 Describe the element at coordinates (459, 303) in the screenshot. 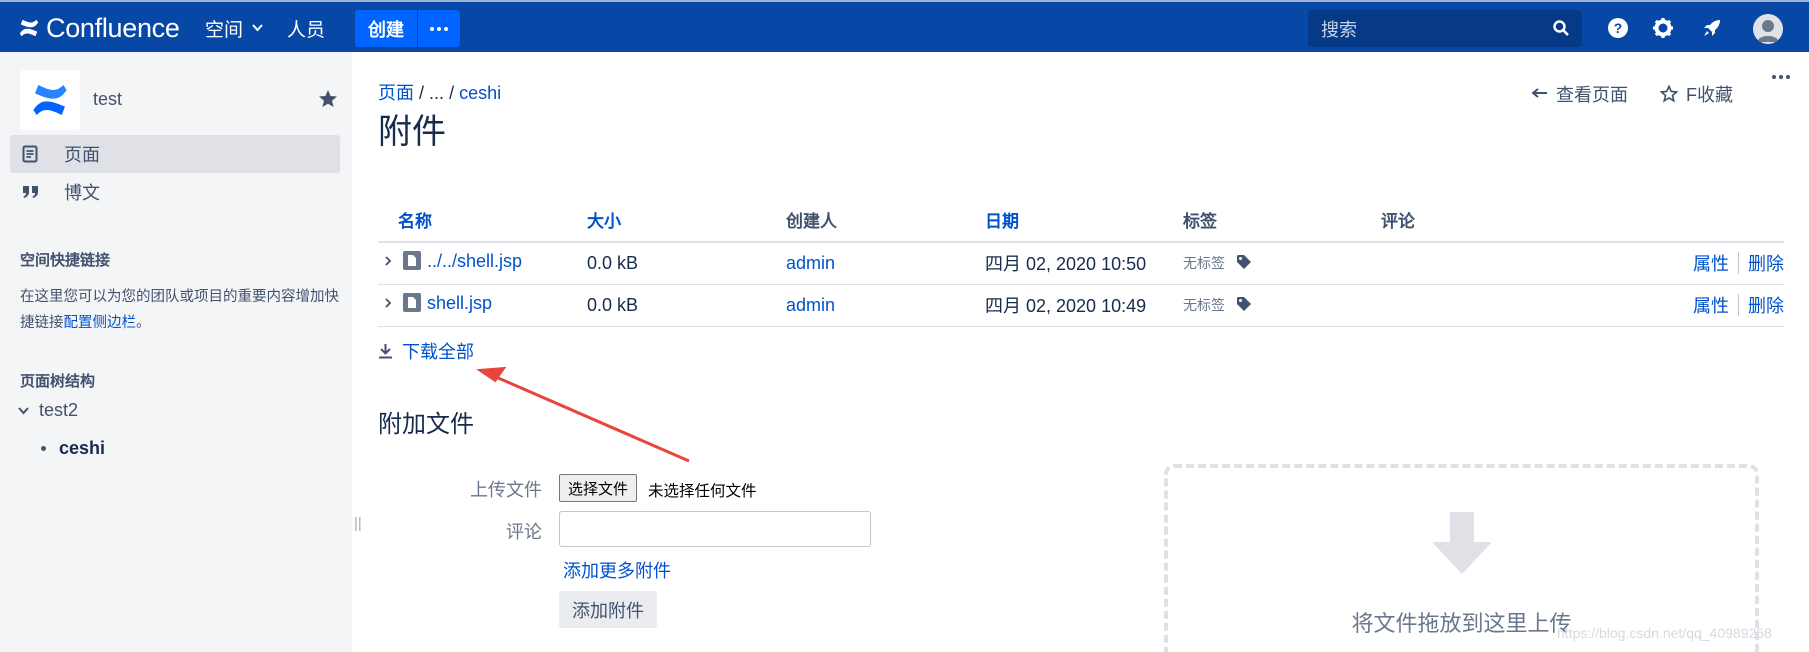

I see `attachment-name-link: shell.jsp` at that location.